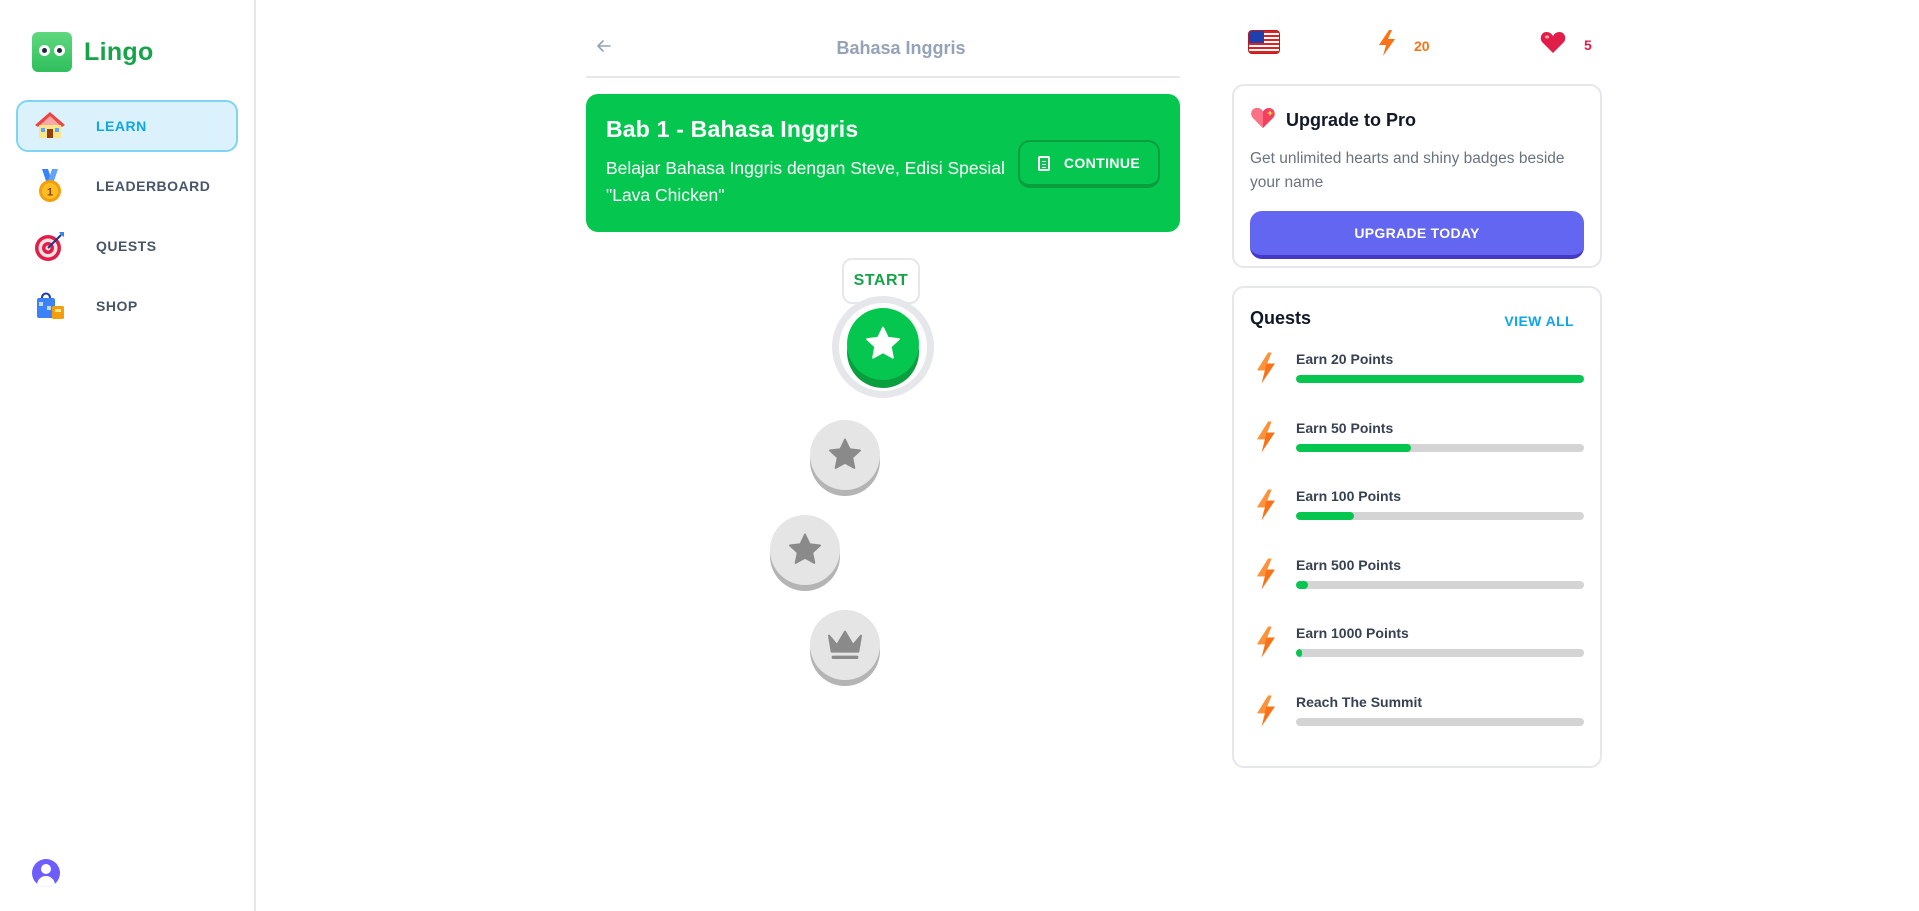 The width and height of the screenshot is (1919, 911). I want to click on quests-title: Quests, so click(1281, 318).